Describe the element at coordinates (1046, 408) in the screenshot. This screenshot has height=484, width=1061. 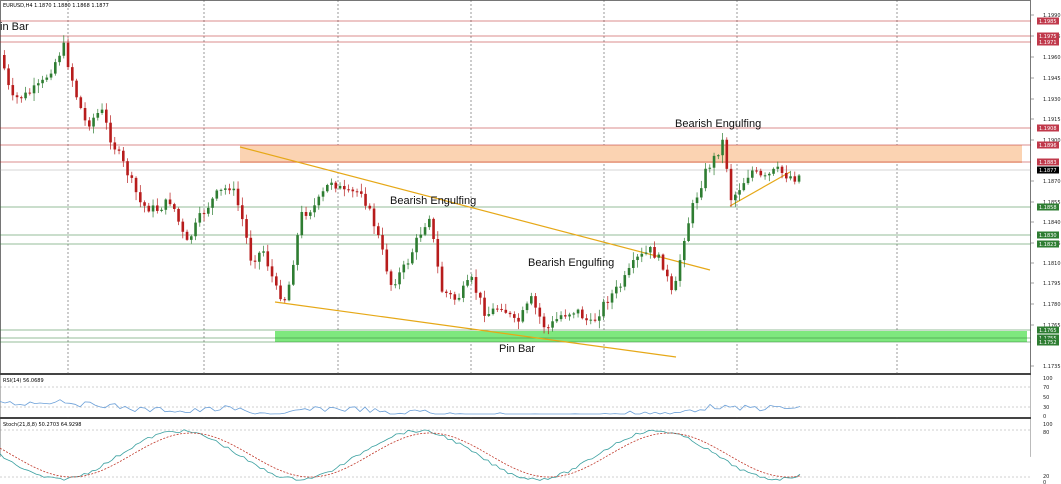
I see `rsi-axis-label: 30` at that location.